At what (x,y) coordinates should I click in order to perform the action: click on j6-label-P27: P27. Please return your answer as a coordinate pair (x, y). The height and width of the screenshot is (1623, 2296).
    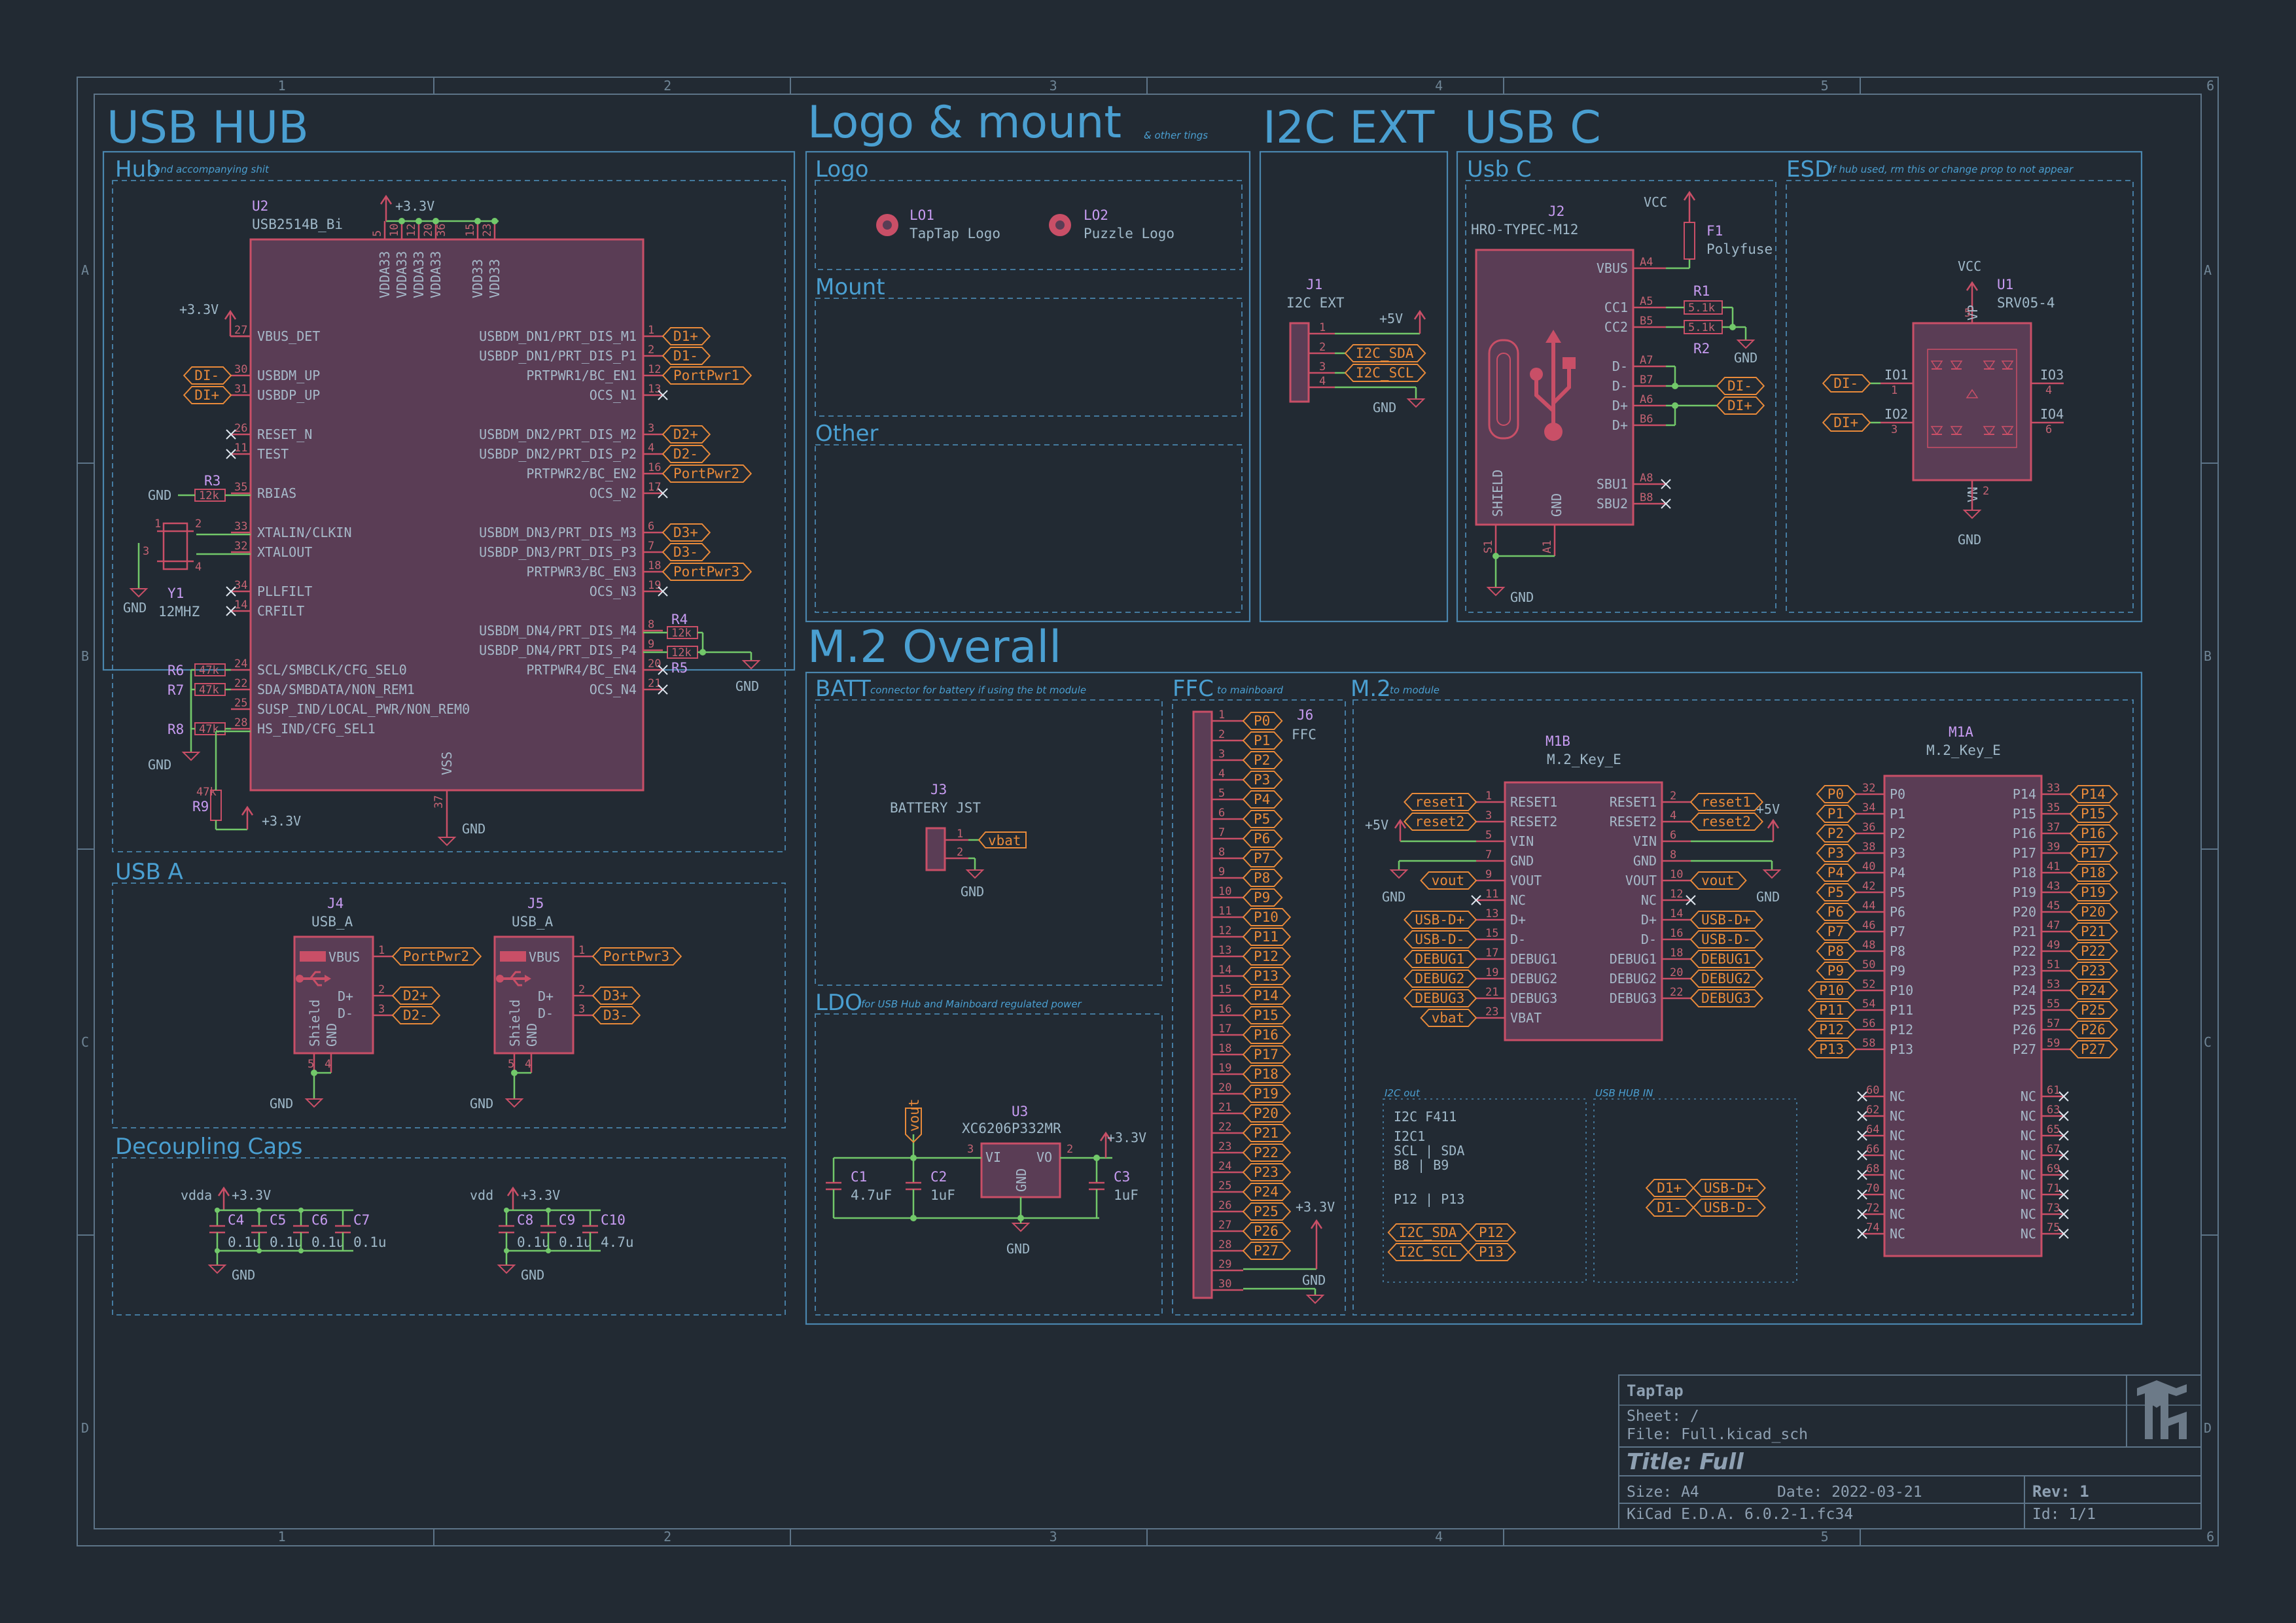
    Looking at the image, I should click on (1267, 1251).